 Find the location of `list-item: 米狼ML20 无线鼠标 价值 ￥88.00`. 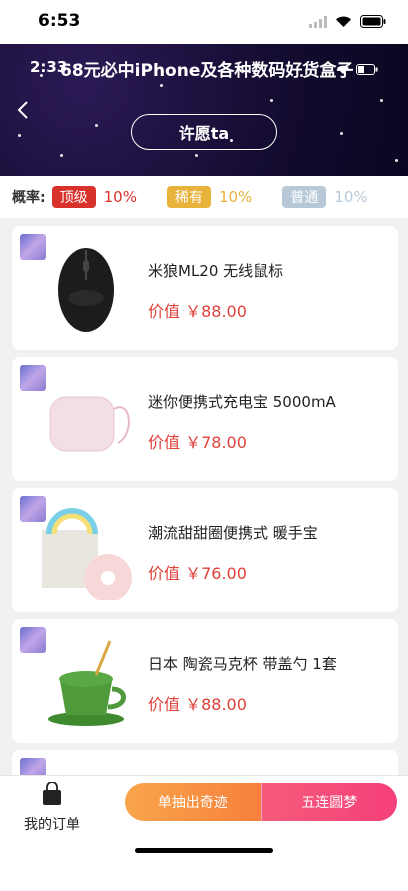

list-item: 米狼ML20 无线鼠标 价值 ￥88.00 is located at coordinates (205, 288).